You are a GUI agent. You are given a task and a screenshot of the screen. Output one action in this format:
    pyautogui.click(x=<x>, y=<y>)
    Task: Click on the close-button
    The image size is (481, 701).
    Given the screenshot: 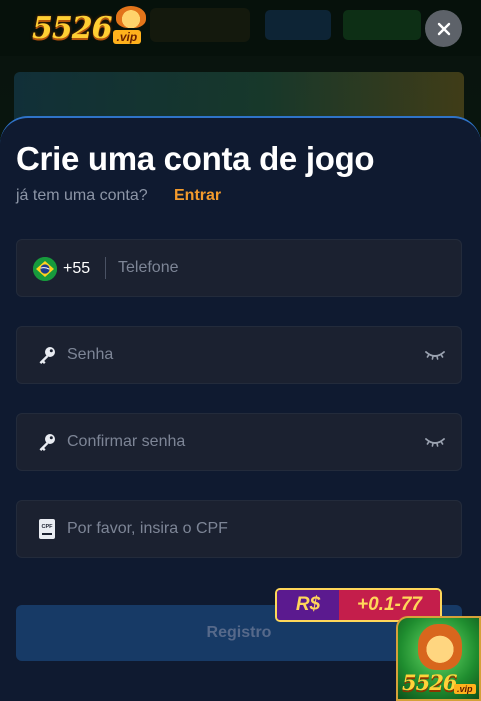 What is the action you would take?
    pyautogui.click(x=443, y=28)
    